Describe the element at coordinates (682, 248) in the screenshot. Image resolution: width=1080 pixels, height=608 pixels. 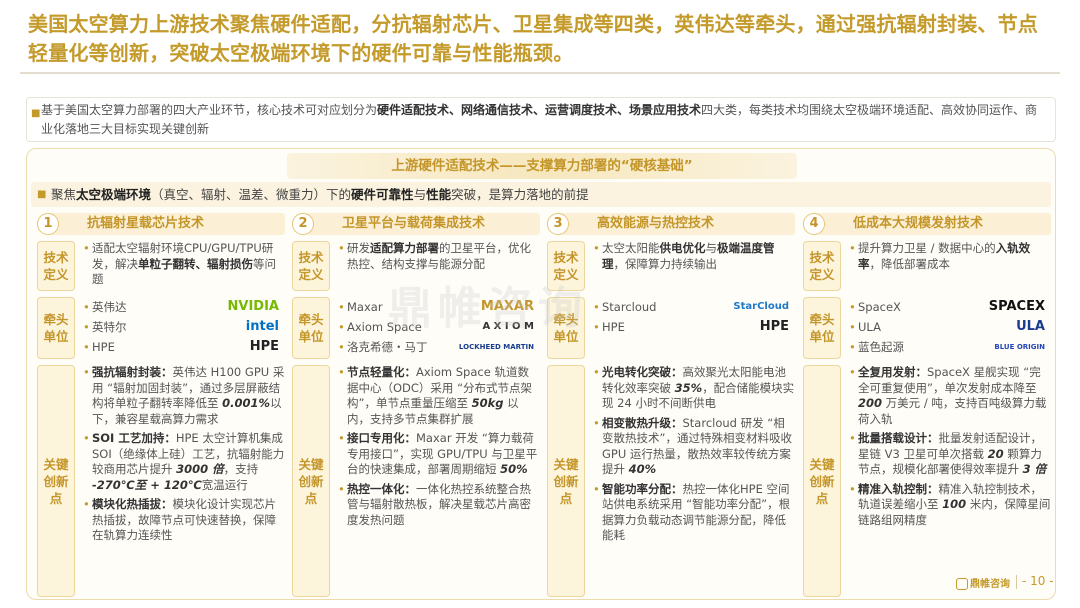
I see `bold-text: 供电优化` at that location.